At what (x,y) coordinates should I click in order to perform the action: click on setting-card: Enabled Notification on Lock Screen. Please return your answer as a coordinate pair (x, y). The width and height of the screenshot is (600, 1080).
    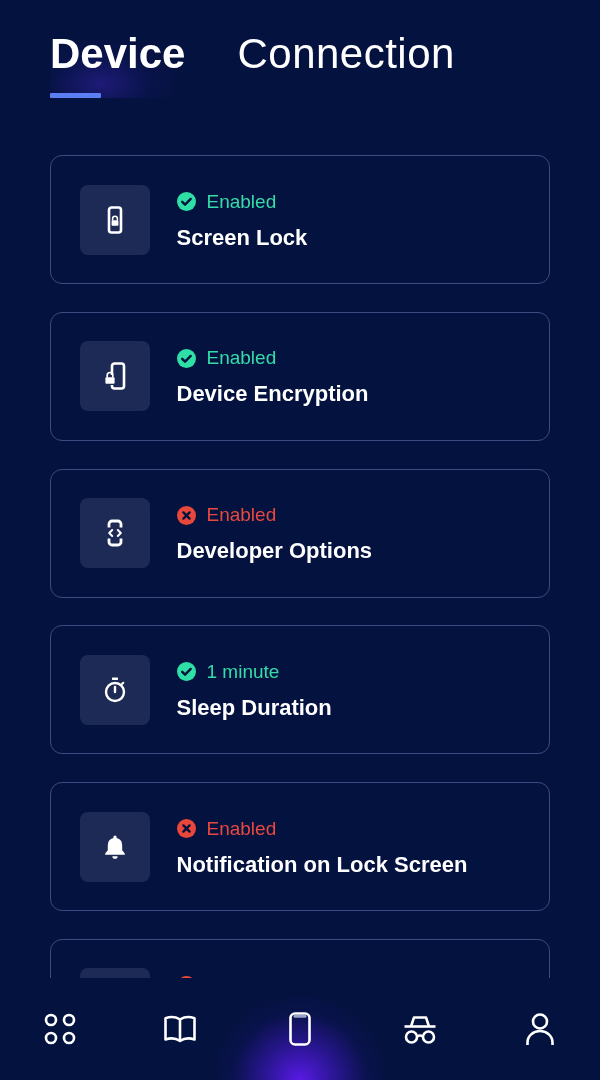
    Looking at the image, I should click on (300, 847).